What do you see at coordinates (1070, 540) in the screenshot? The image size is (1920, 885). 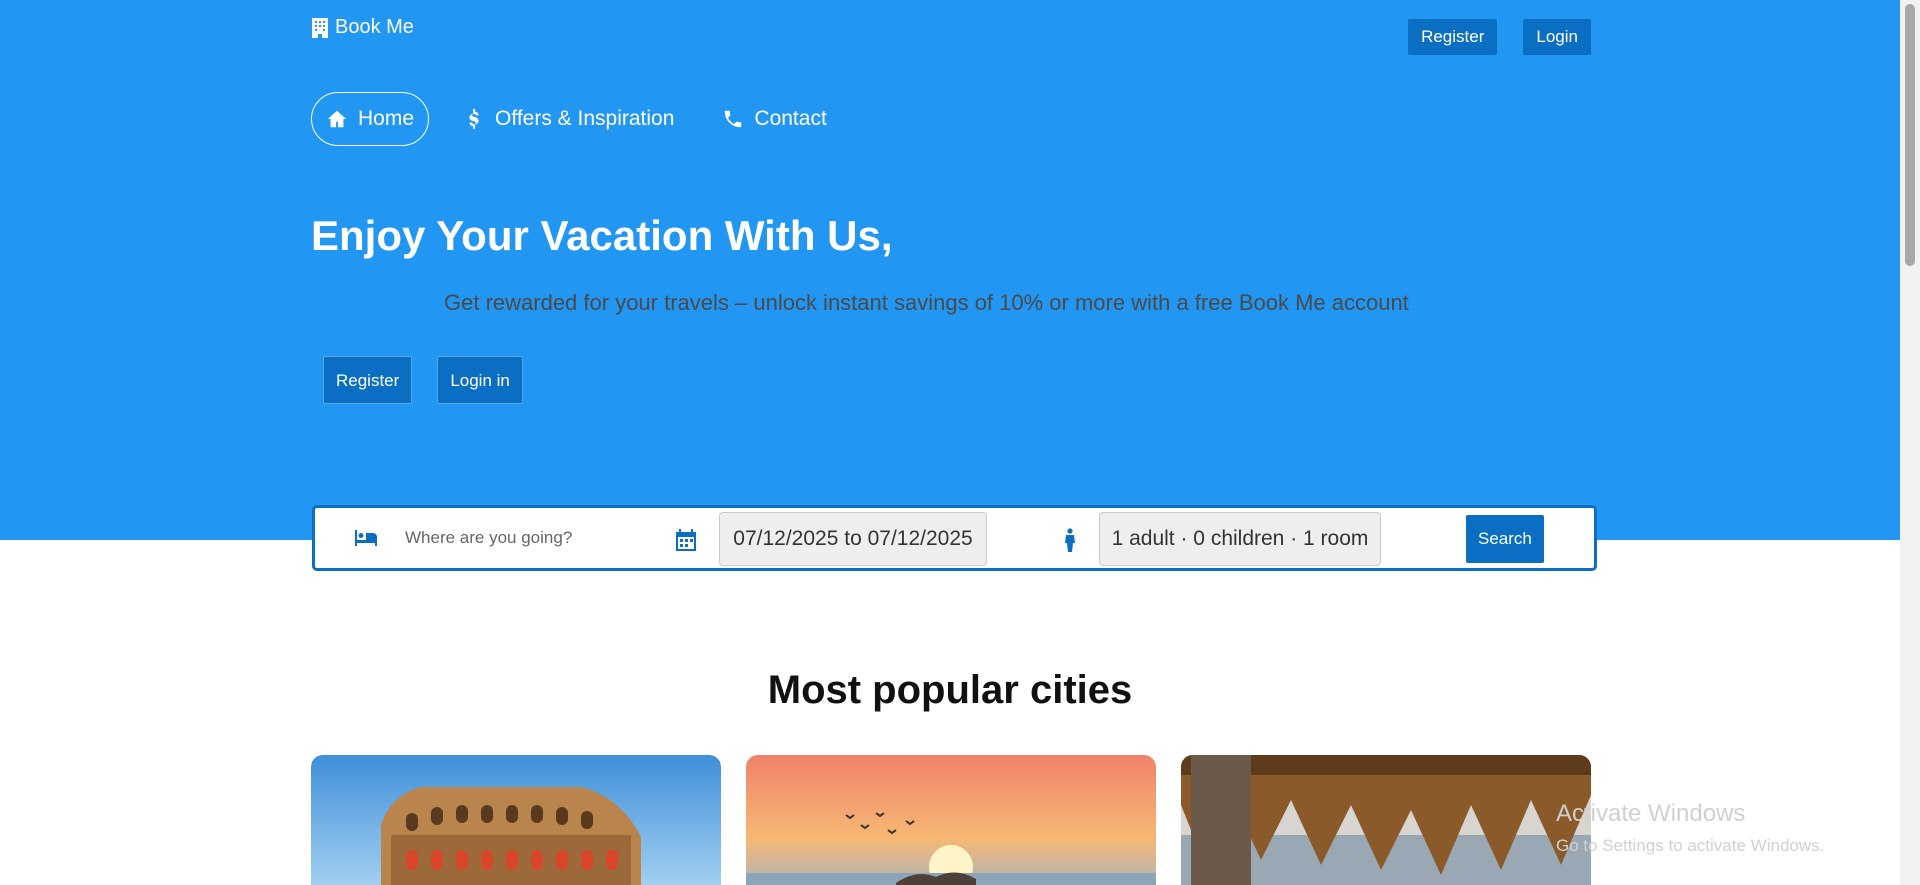 I see `person-icon` at bounding box center [1070, 540].